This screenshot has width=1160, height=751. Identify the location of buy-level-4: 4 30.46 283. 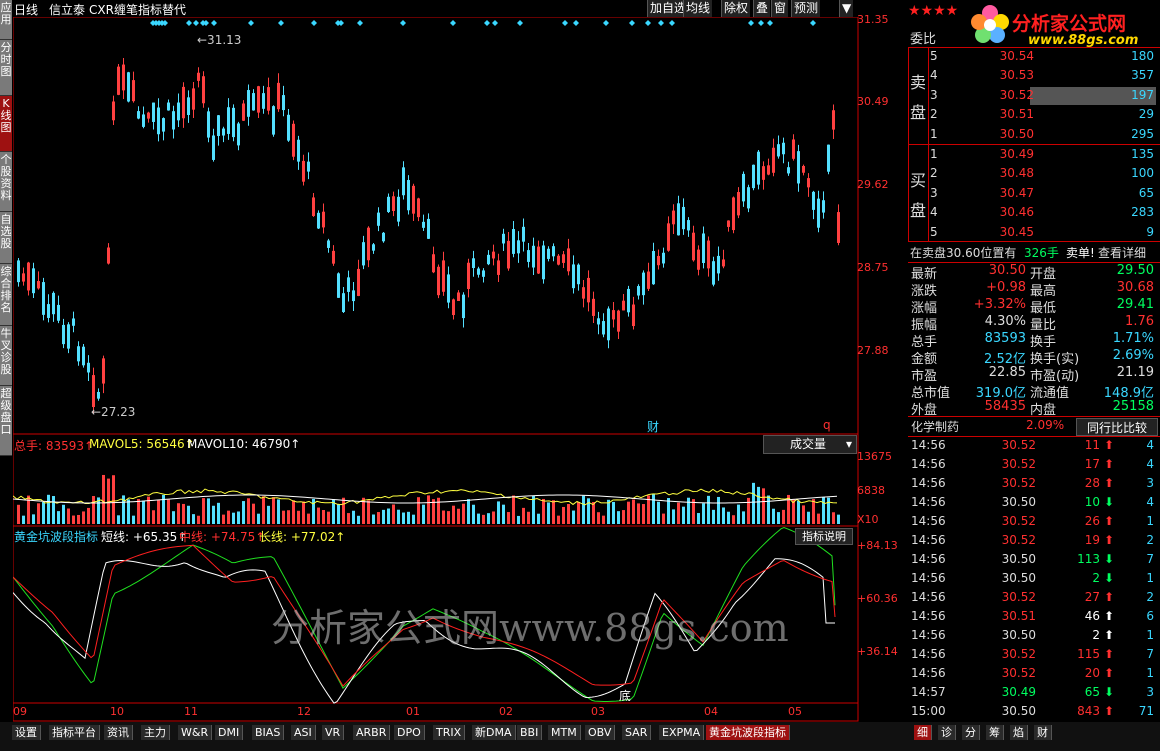
(1034, 214).